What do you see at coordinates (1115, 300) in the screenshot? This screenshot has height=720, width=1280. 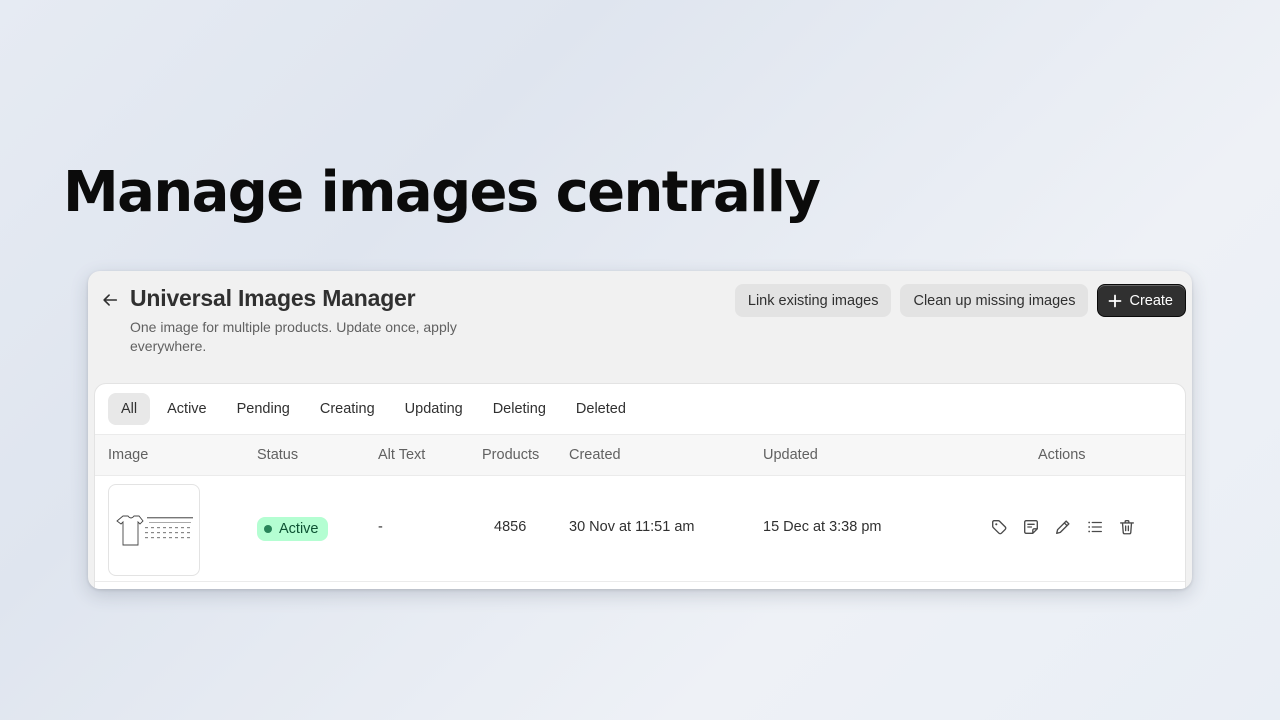 I see `plus-icon` at bounding box center [1115, 300].